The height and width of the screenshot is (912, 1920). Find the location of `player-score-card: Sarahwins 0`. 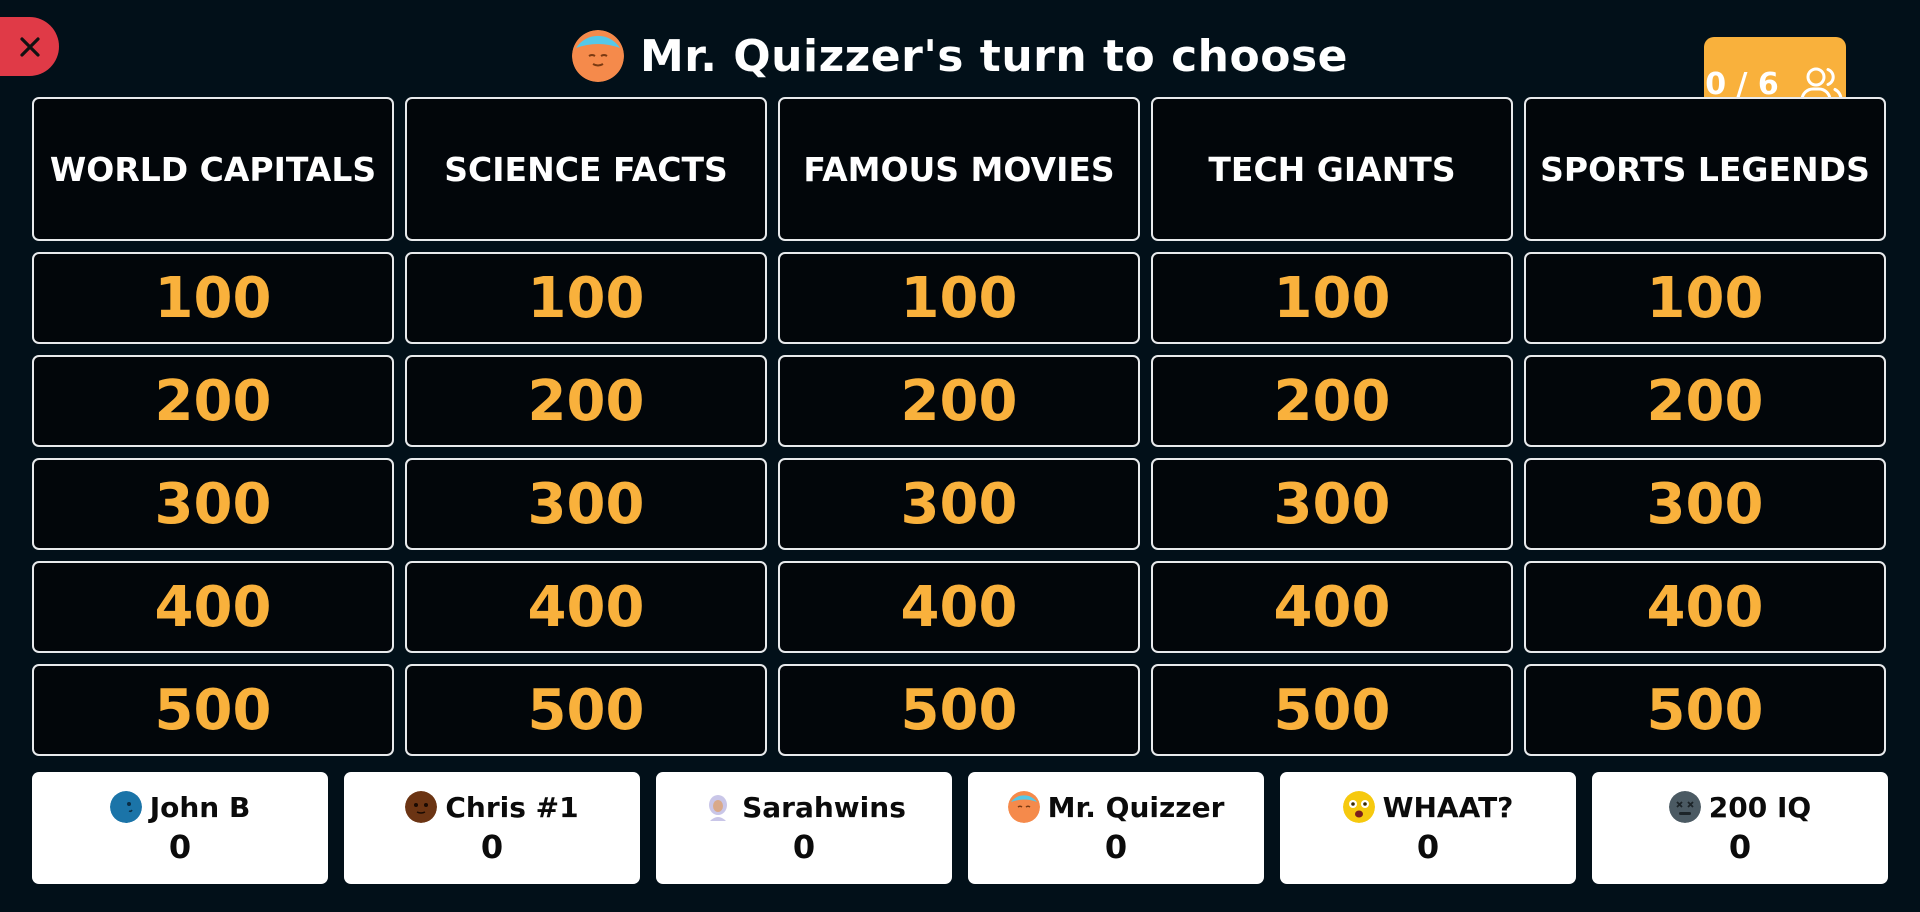

player-score-card: Sarahwins 0 is located at coordinates (804, 828).